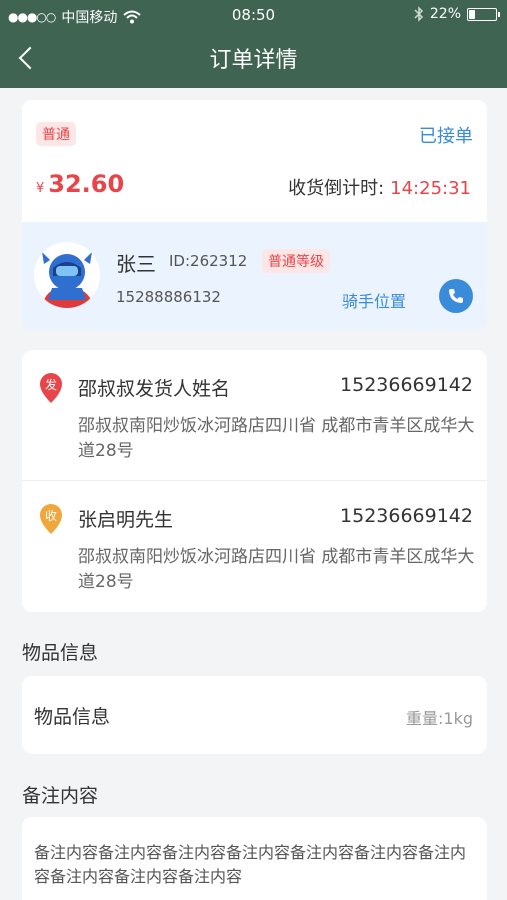 This screenshot has height=900, width=507. Describe the element at coordinates (439, 718) in the screenshot. I see `goods-weight: 重量:1kg` at that location.